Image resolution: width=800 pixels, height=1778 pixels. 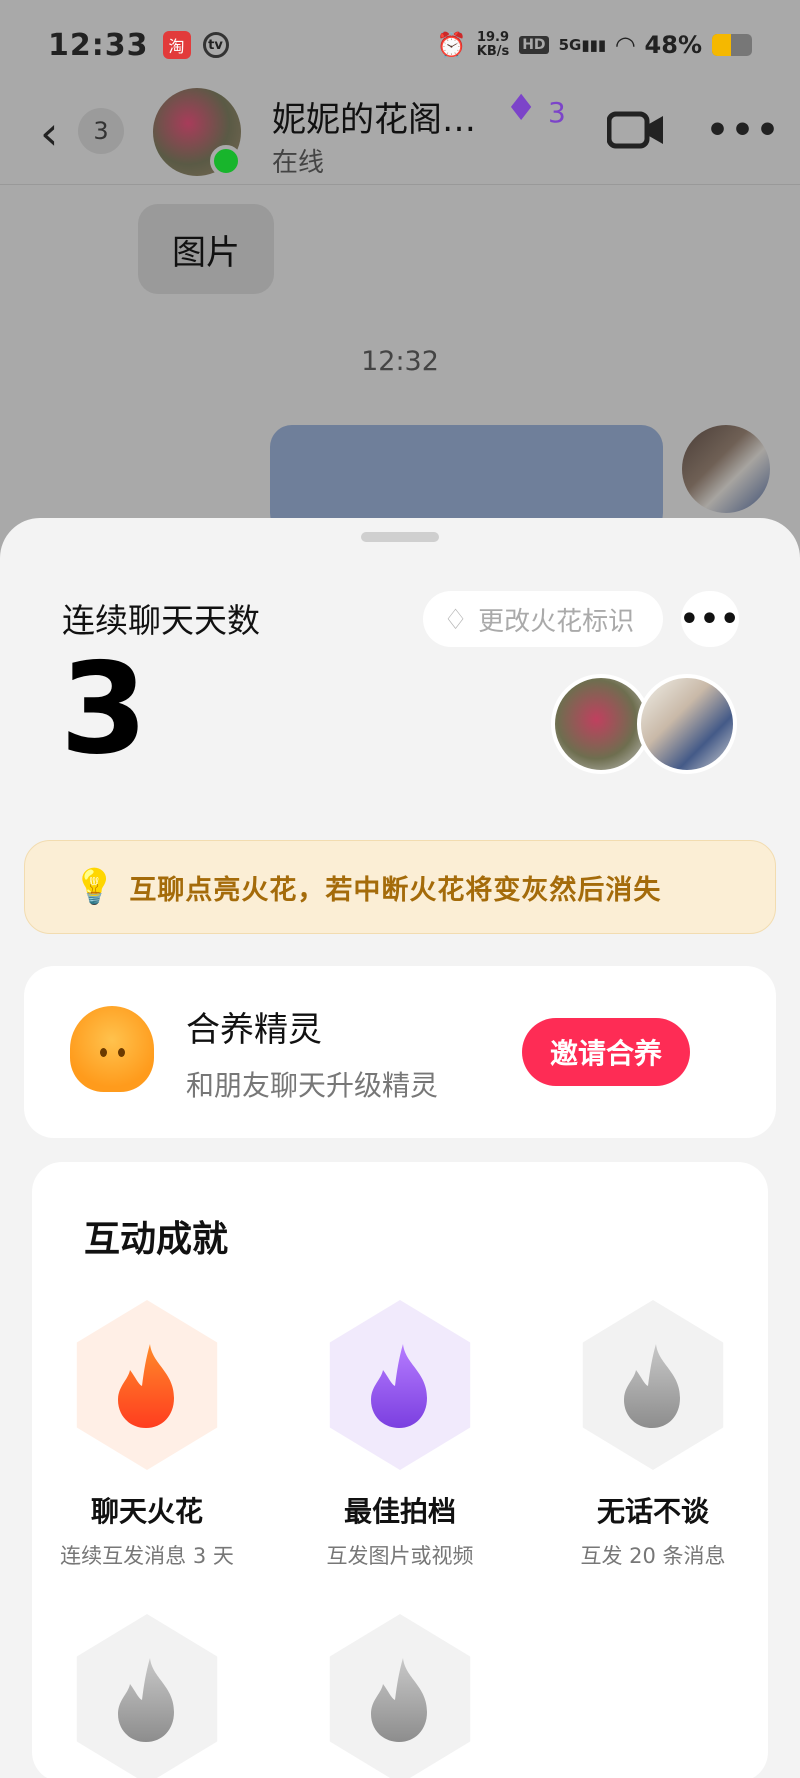 I want to click on lightbulb-icon: 💡, so click(x=94, y=887).